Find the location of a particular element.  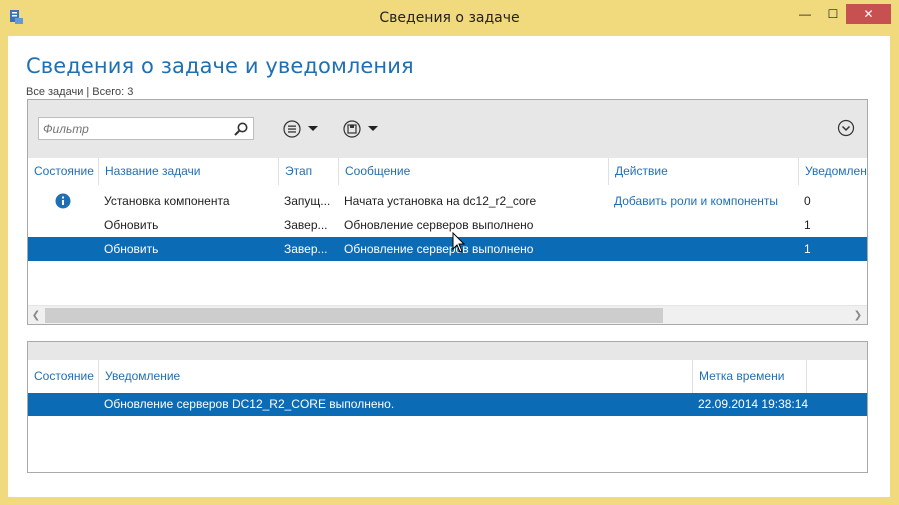

save-query-button is located at coordinates (363, 129).